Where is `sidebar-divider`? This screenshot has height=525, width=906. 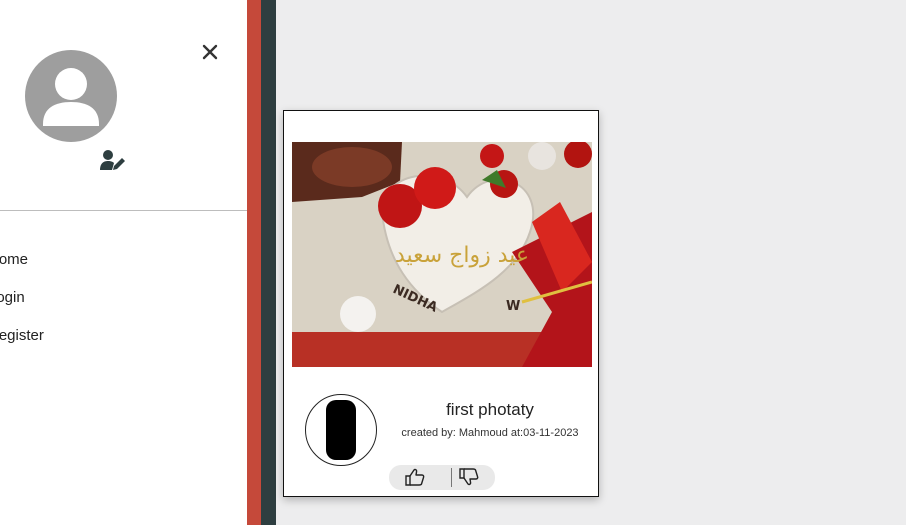
sidebar-divider is located at coordinates (123, 210).